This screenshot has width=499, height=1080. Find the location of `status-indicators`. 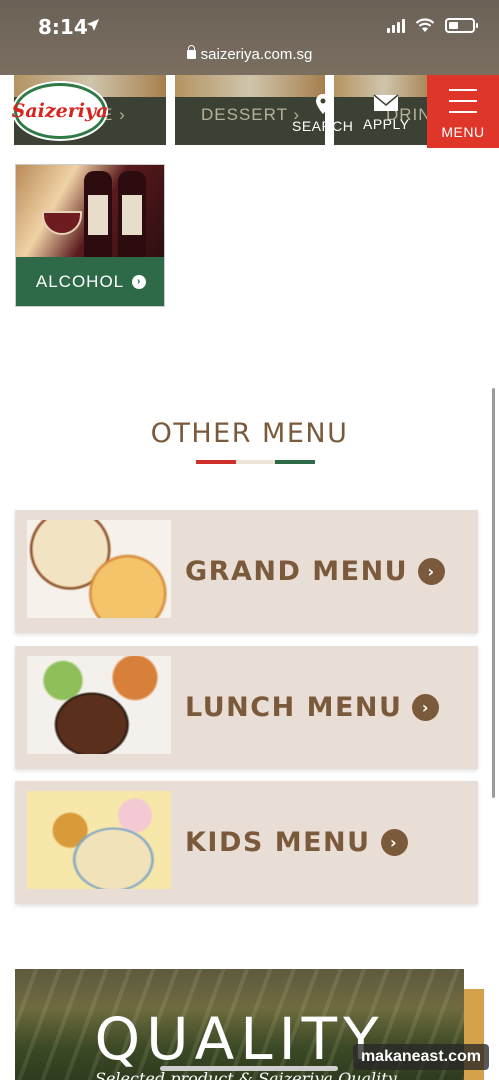

status-indicators is located at coordinates (432, 25).